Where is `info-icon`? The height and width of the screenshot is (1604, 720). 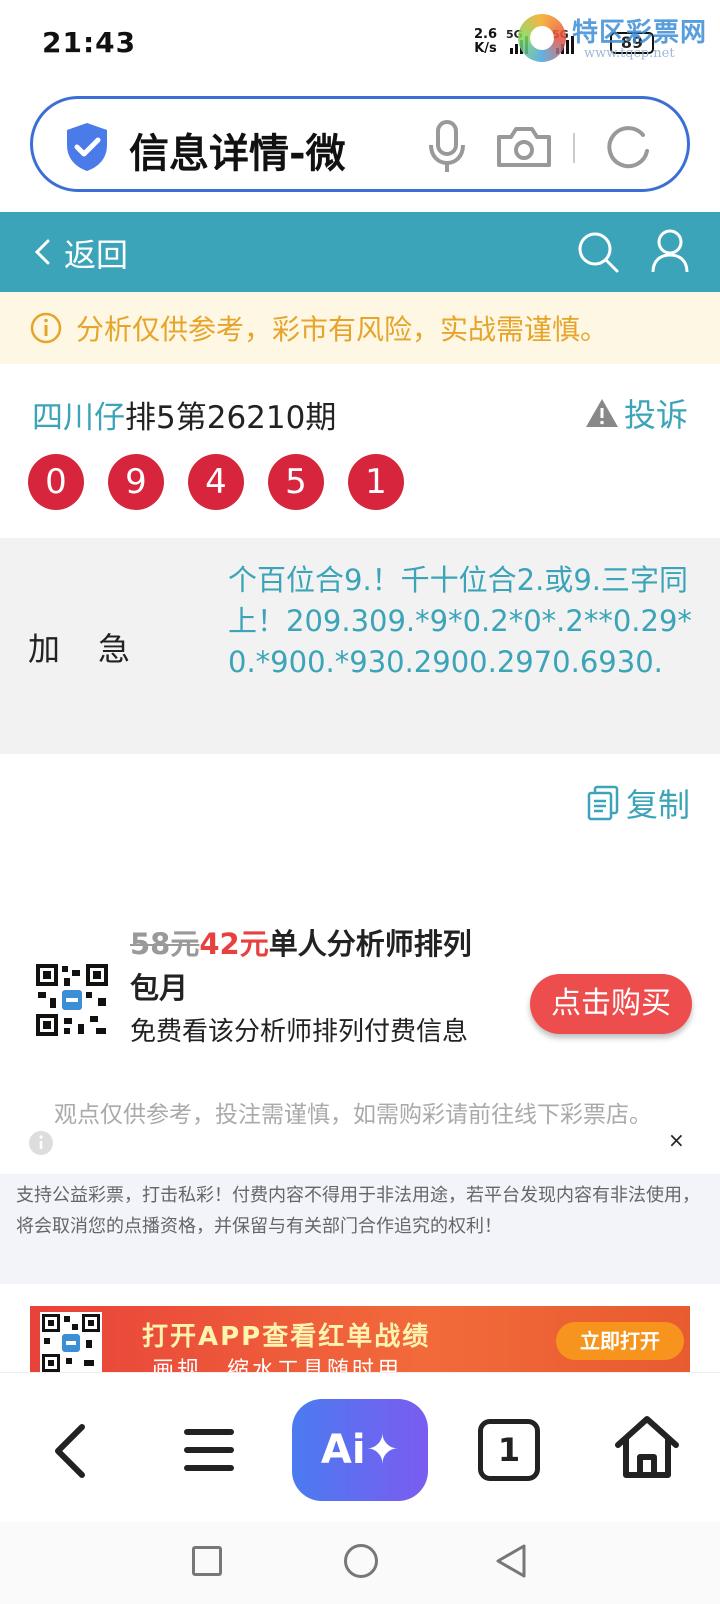
info-icon is located at coordinates (41, 1143).